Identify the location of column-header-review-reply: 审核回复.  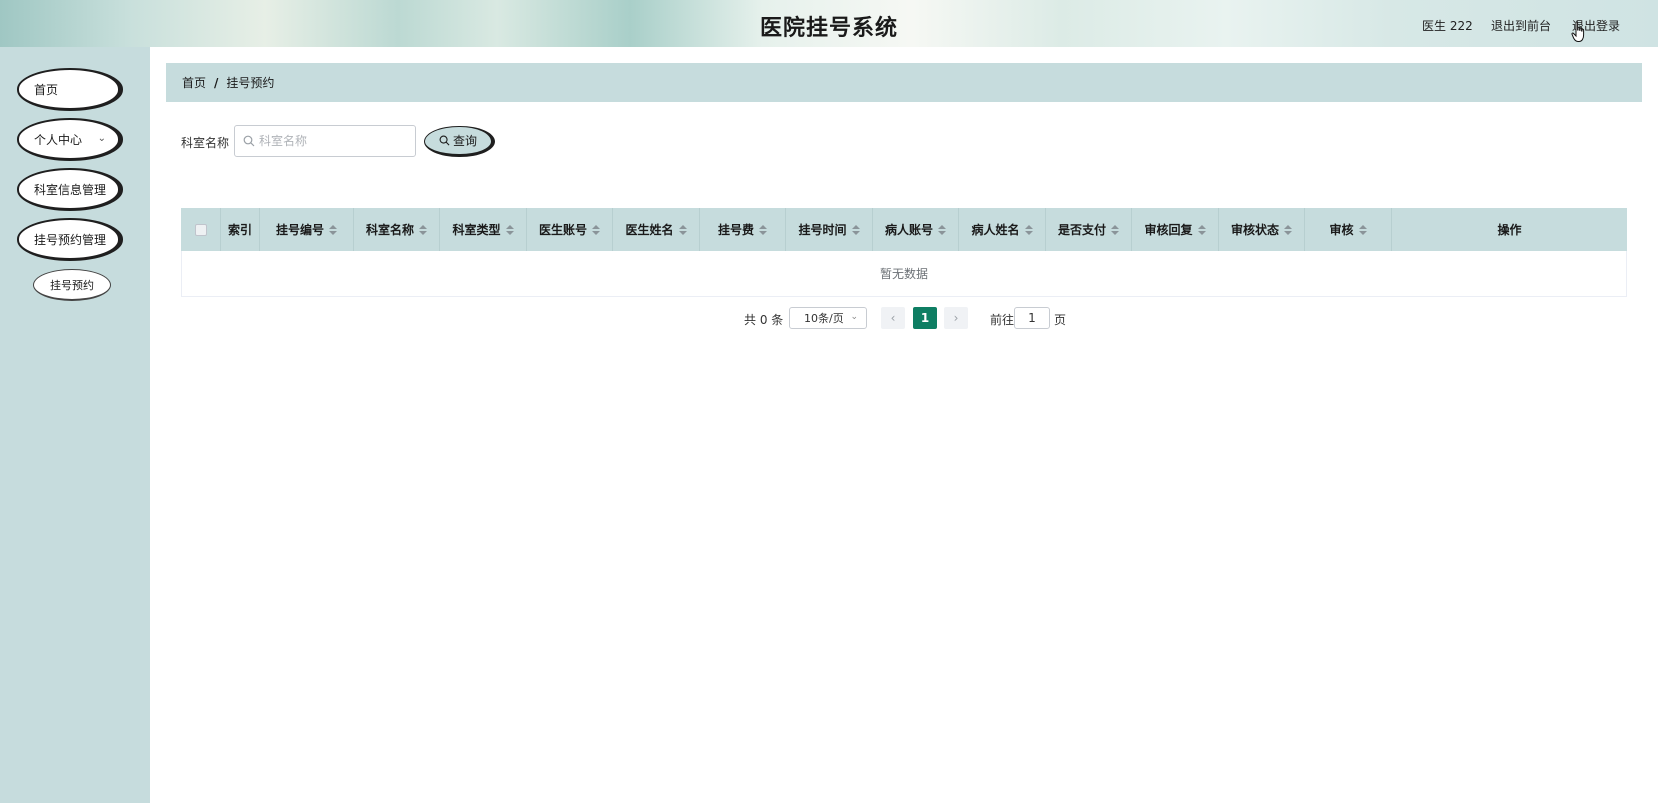
(1175, 229).